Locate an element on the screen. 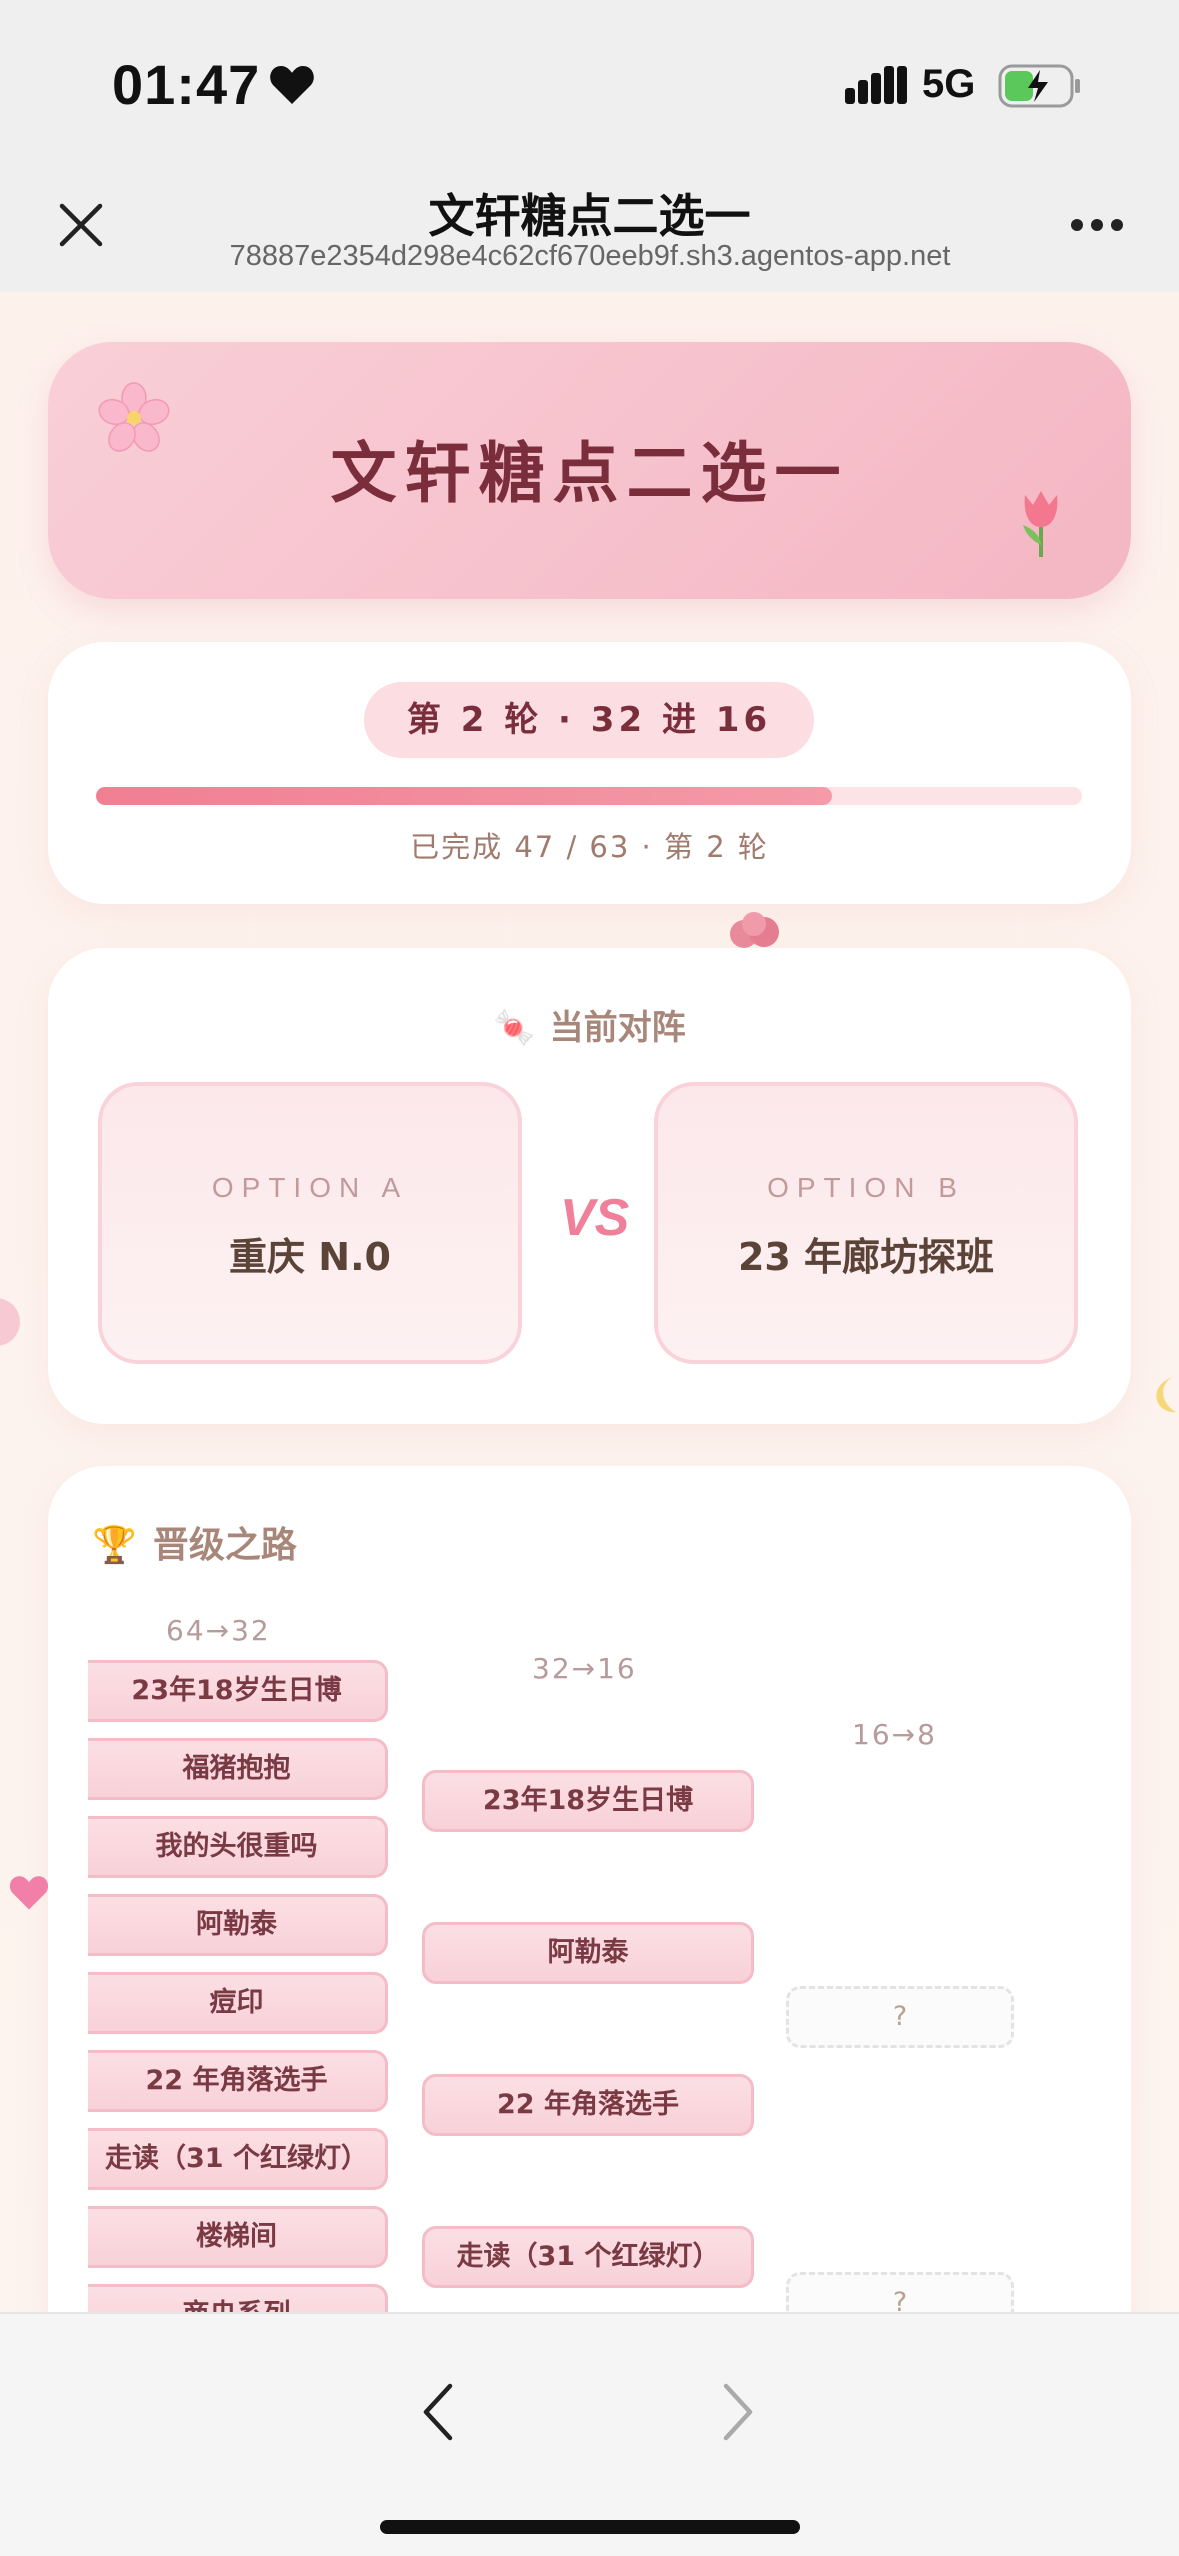 This screenshot has height=2556, width=1179. battery-charging-icon is located at coordinates (1039, 86).